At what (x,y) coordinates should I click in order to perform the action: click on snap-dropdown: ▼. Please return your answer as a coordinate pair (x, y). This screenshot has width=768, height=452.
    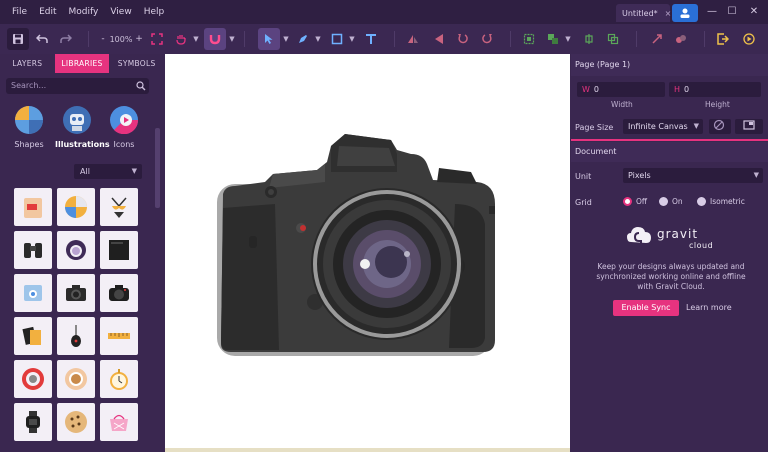
    Looking at the image, I should click on (232, 39).